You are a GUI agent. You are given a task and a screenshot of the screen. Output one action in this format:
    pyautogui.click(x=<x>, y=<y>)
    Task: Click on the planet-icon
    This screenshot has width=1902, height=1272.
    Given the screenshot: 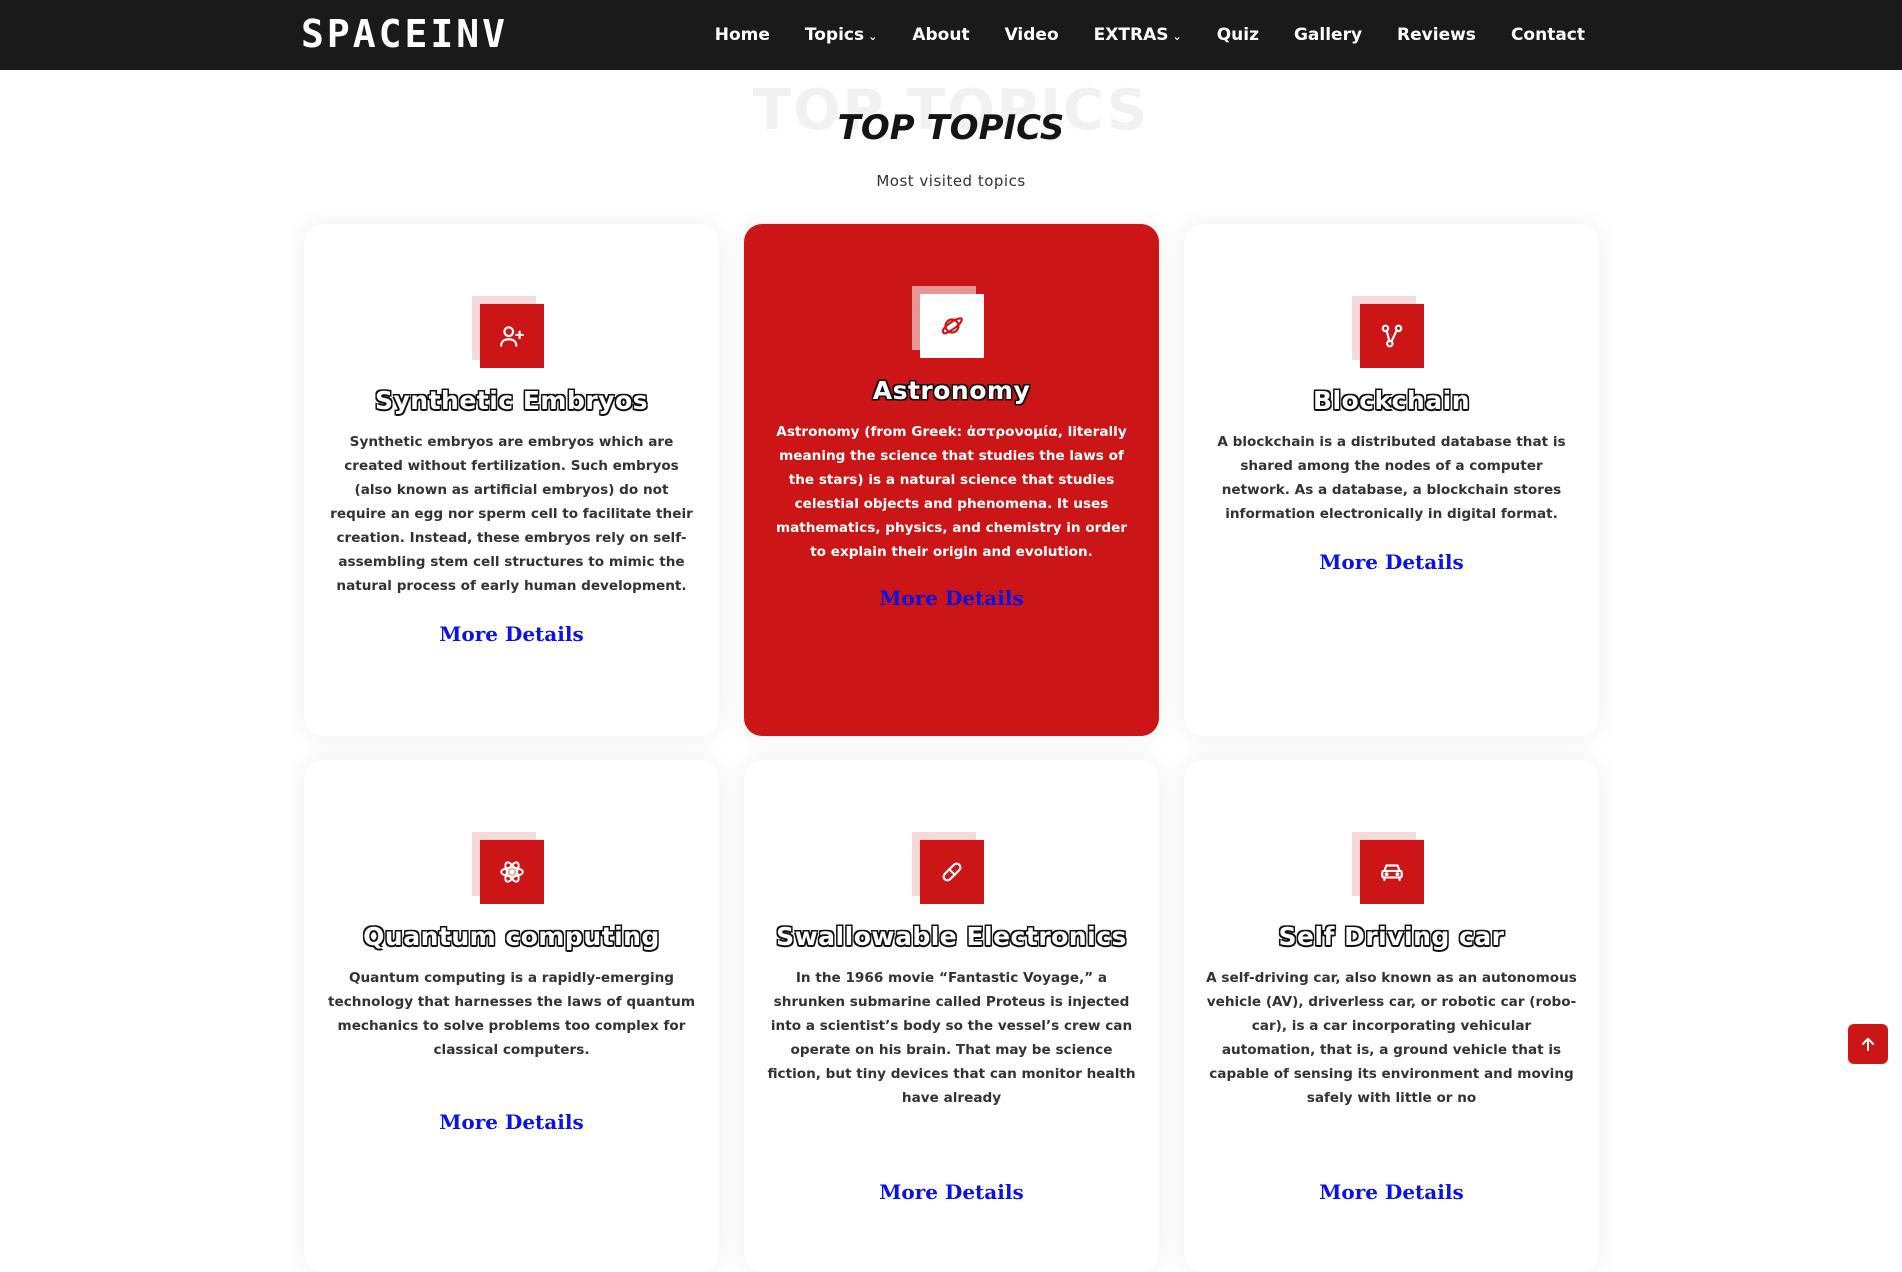 What is the action you would take?
    pyautogui.click(x=951, y=326)
    